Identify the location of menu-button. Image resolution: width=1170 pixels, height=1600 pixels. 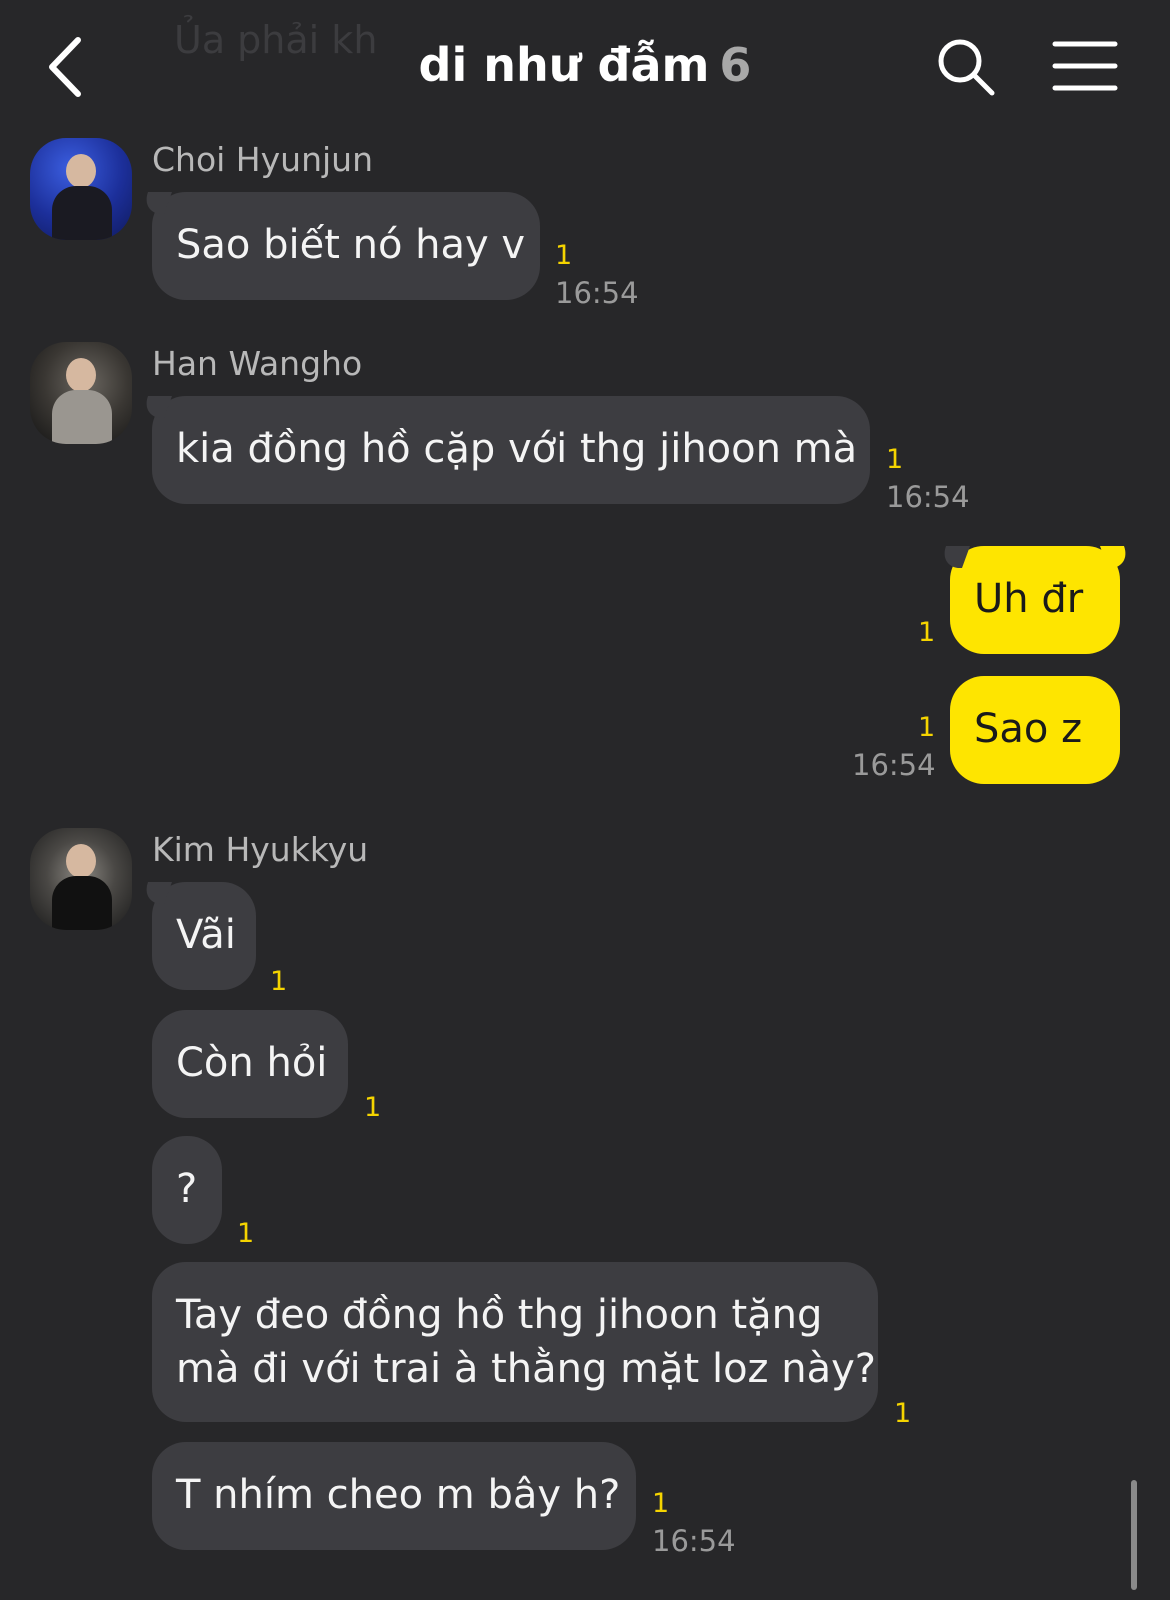
(1085, 66).